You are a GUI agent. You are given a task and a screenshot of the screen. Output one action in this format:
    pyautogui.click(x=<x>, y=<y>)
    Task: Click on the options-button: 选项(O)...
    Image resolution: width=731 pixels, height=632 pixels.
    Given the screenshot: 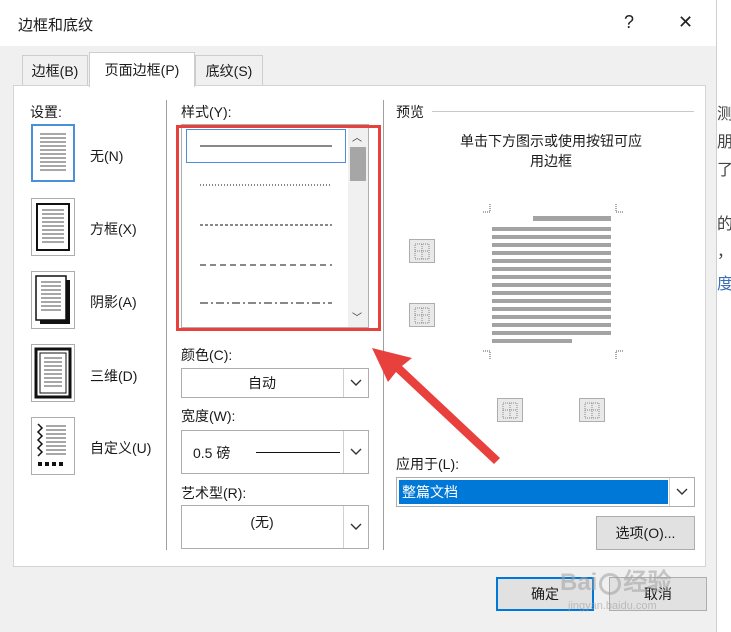 What is the action you would take?
    pyautogui.click(x=645, y=533)
    